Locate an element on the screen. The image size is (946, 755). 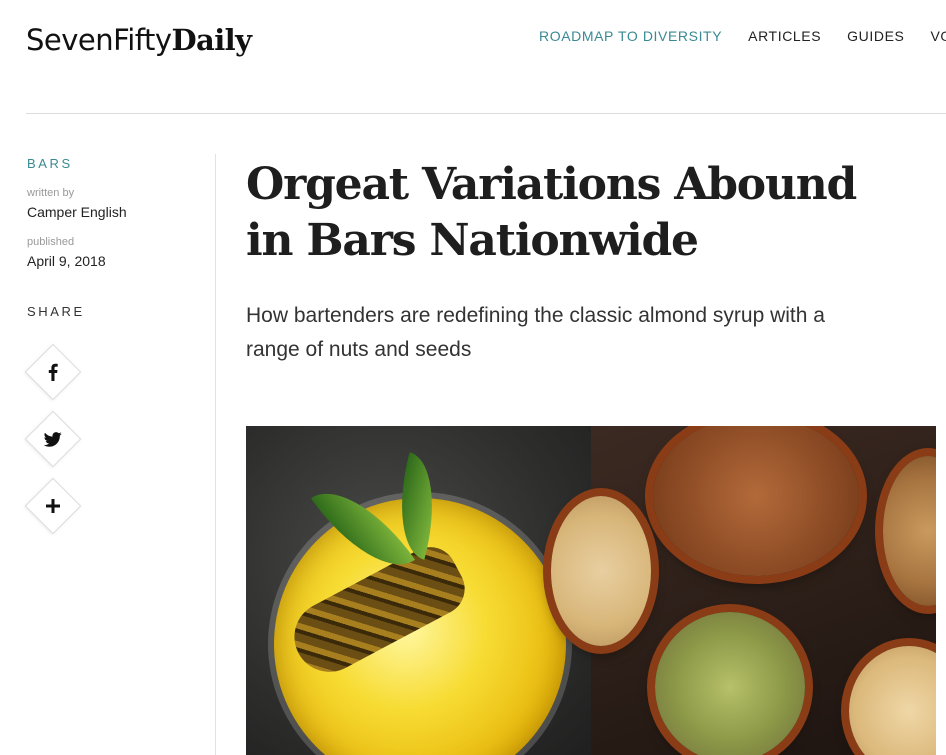
twitter-icon is located at coordinates (53, 439).